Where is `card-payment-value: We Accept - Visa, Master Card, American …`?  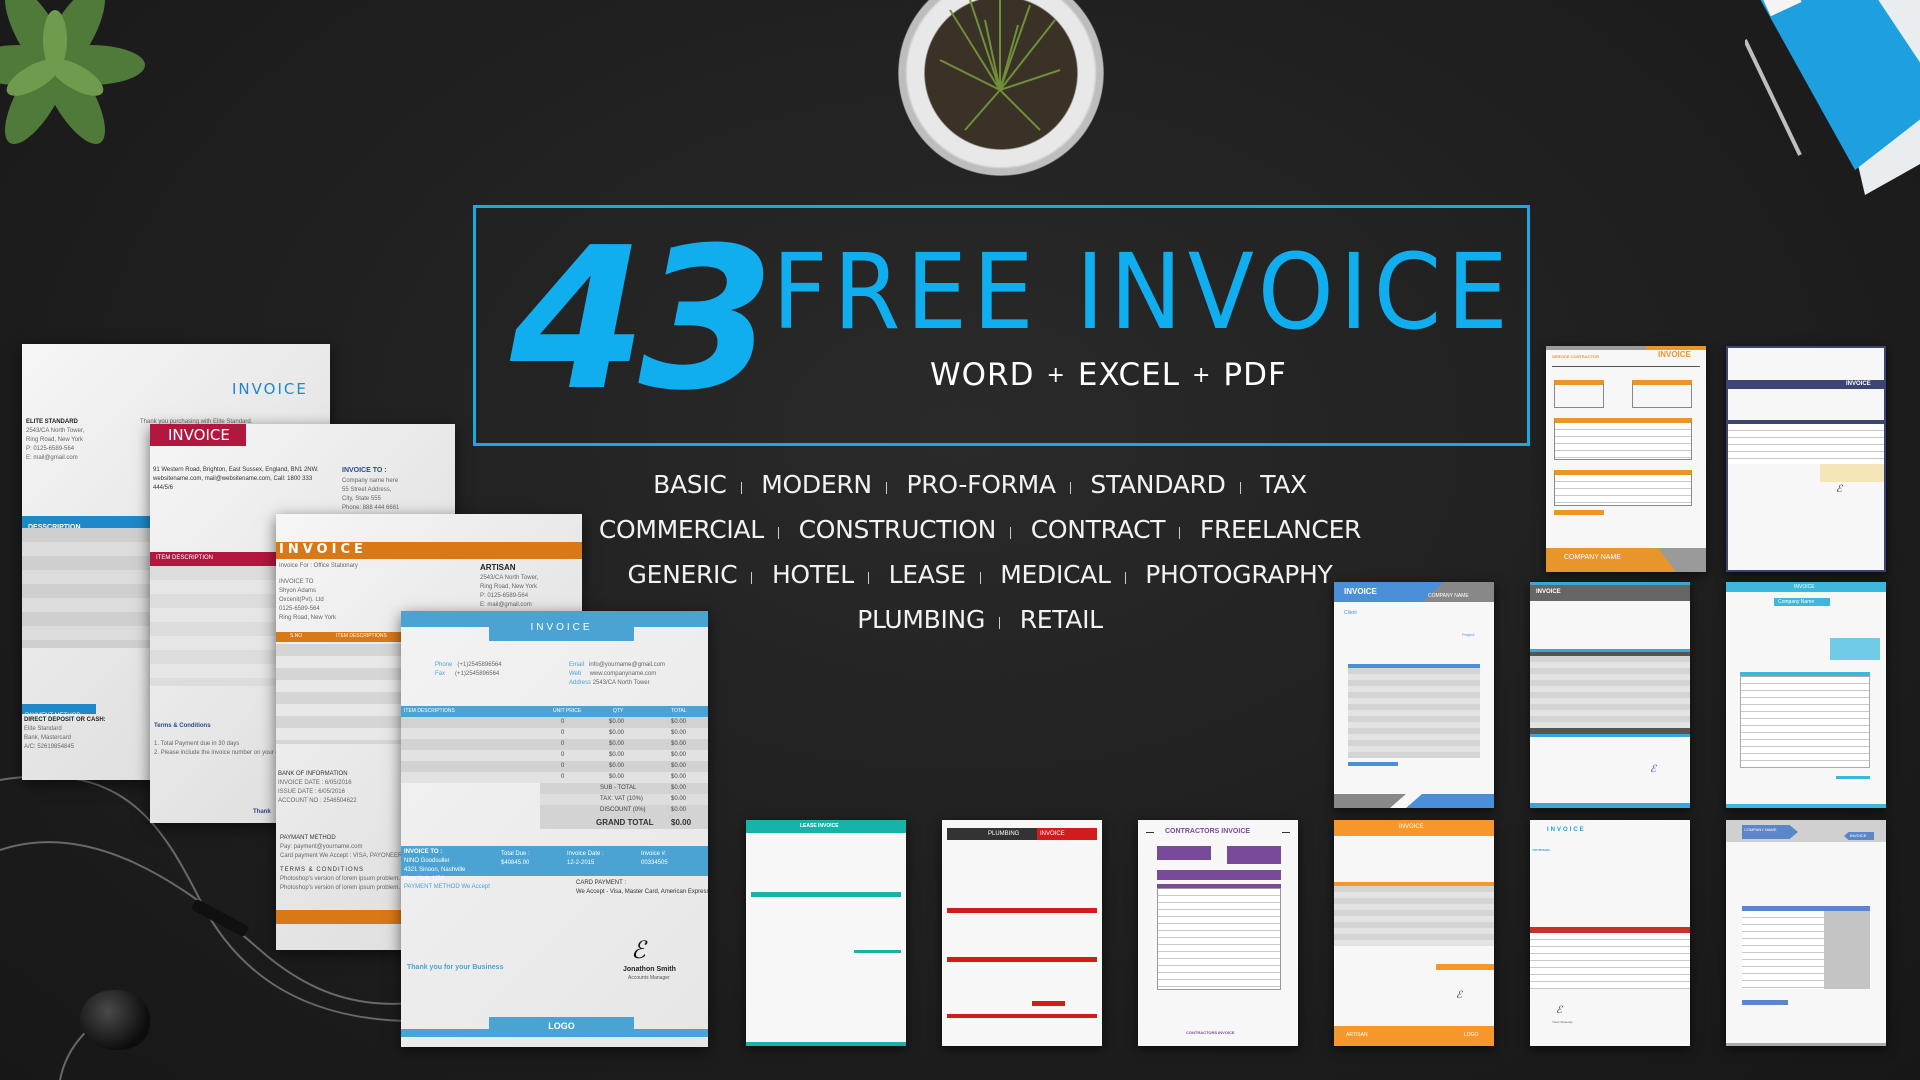 card-payment-value: We Accept - Visa, Master Card, American … is located at coordinates (642, 892).